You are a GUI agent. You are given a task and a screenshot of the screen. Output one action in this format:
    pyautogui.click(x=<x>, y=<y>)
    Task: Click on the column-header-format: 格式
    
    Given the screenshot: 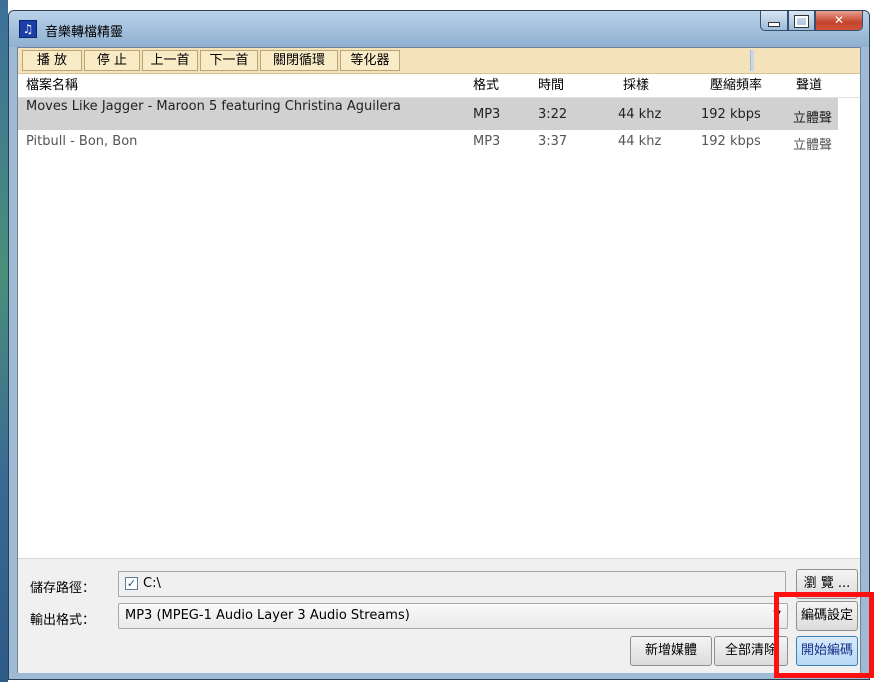 What is the action you would take?
    pyautogui.click(x=486, y=86)
    